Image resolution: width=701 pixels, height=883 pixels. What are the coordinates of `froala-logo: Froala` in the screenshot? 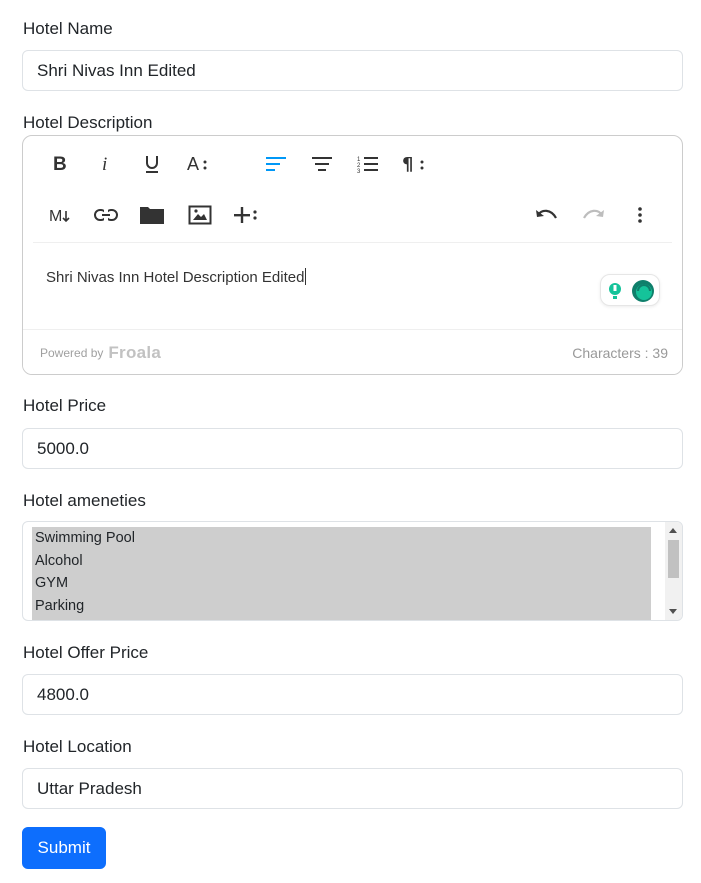 It's located at (135, 352).